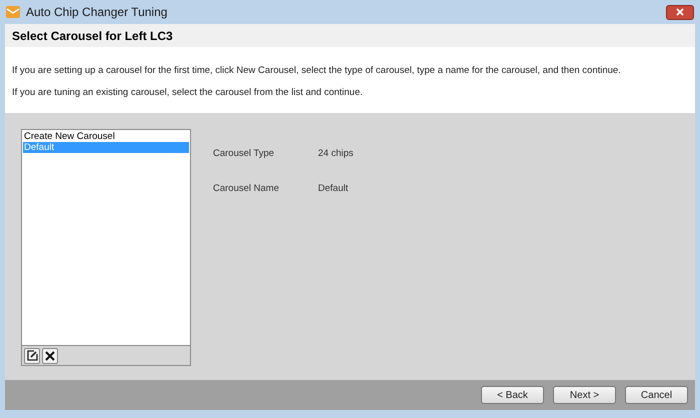 Image resolution: width=700 pixels, height=418 pixels. Describe the element at coordinates (317, 71) in the screenshot. I see `instruction-text: If you are setting up a carousel for the first time, click New Carousel, select the type of carousel, type a name for the carousel, and then continue.` at that location.